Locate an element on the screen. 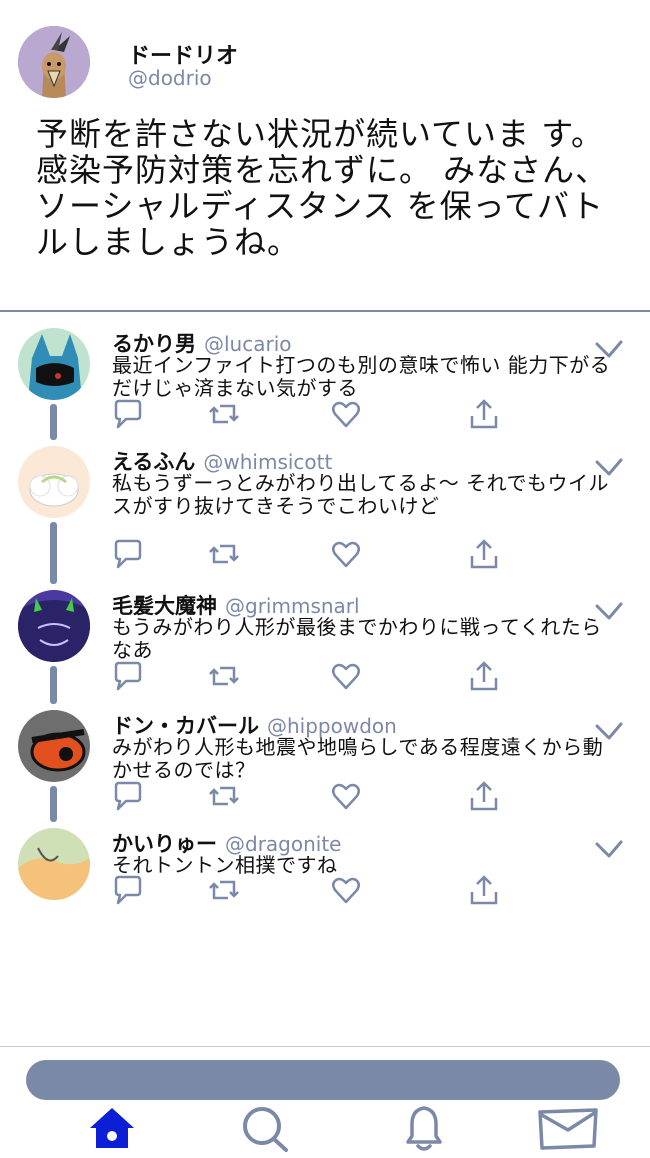 Image resolution: width=650 pixels, height=1158 pixels. mail-icon is located at coordinates (568, 1128).